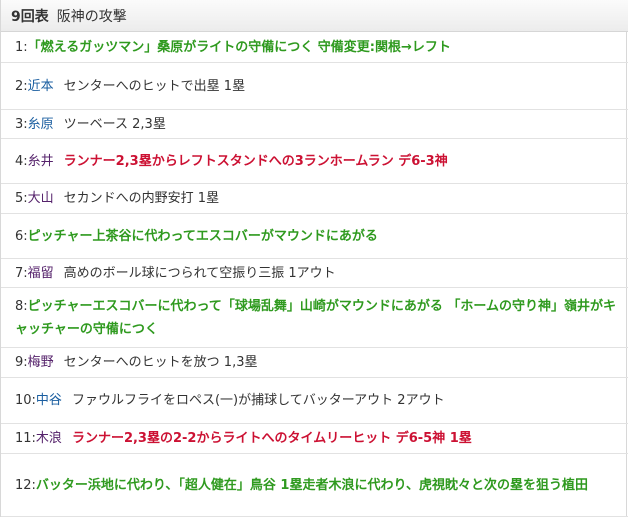  I want to click on play-number: 11:, so click(25, 438).